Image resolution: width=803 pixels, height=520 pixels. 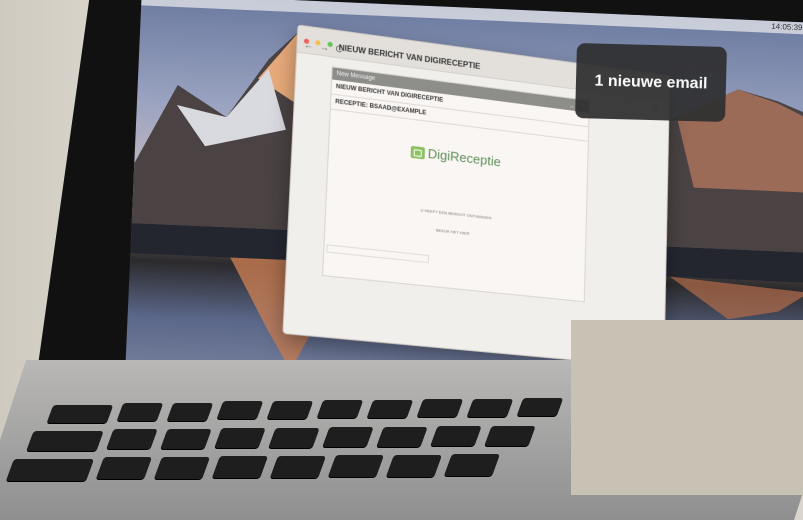 What do you see at coordinates (418, 152) in the screenshot?
I see `logo-mark-icon` at bounding box center [418, 152].